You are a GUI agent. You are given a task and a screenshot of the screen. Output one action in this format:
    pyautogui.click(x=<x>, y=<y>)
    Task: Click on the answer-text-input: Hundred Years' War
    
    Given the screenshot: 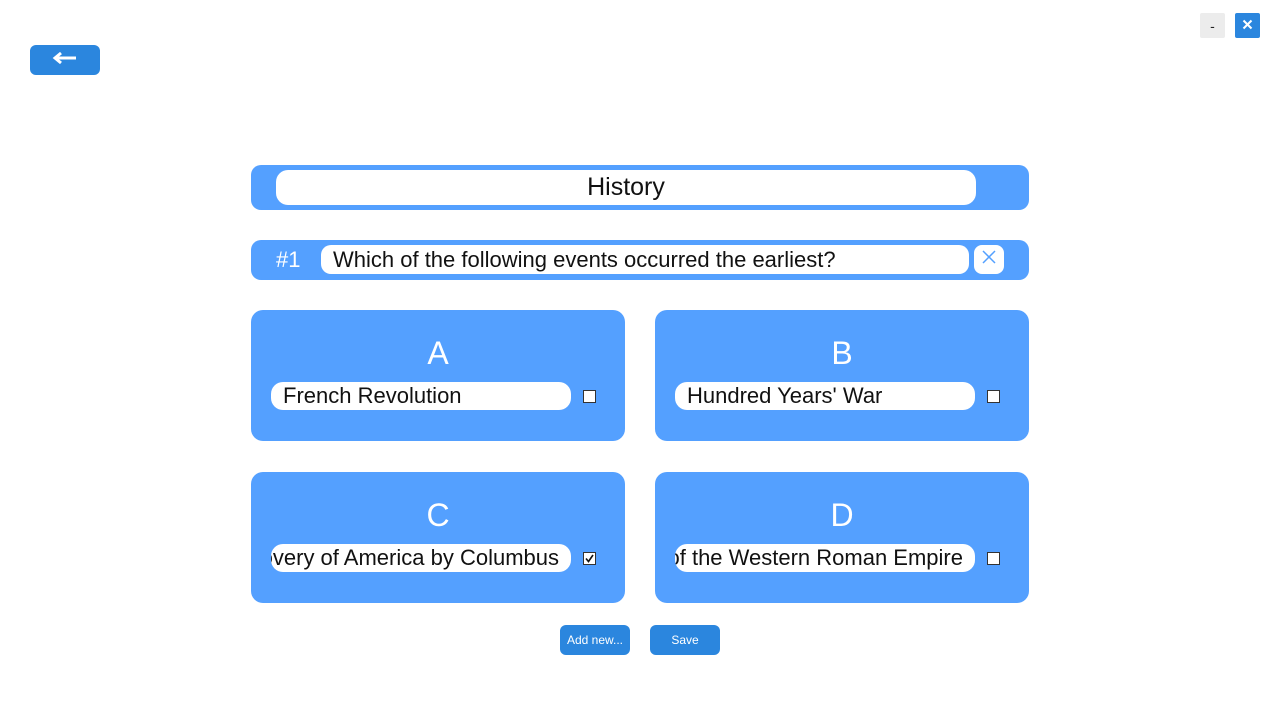 What is the action you would take?
    pyautogui.click(x=825, y=396)
    